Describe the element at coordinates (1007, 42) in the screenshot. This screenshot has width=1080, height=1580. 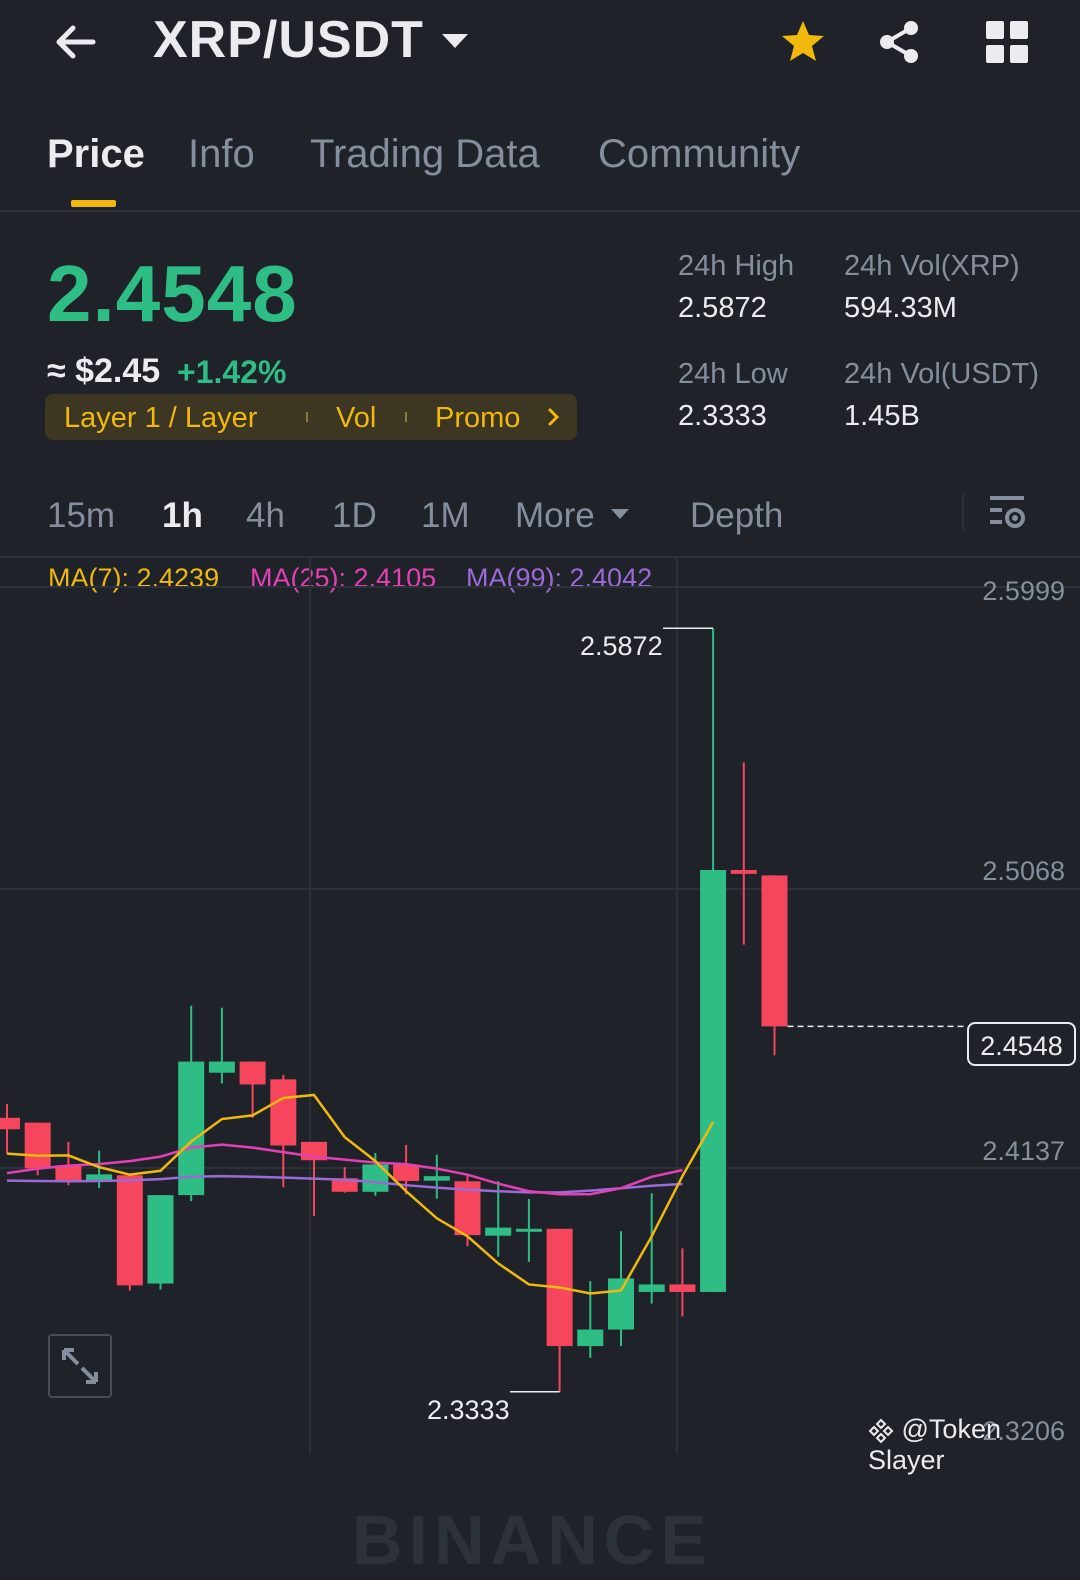
I see `grid-icon` at that location.